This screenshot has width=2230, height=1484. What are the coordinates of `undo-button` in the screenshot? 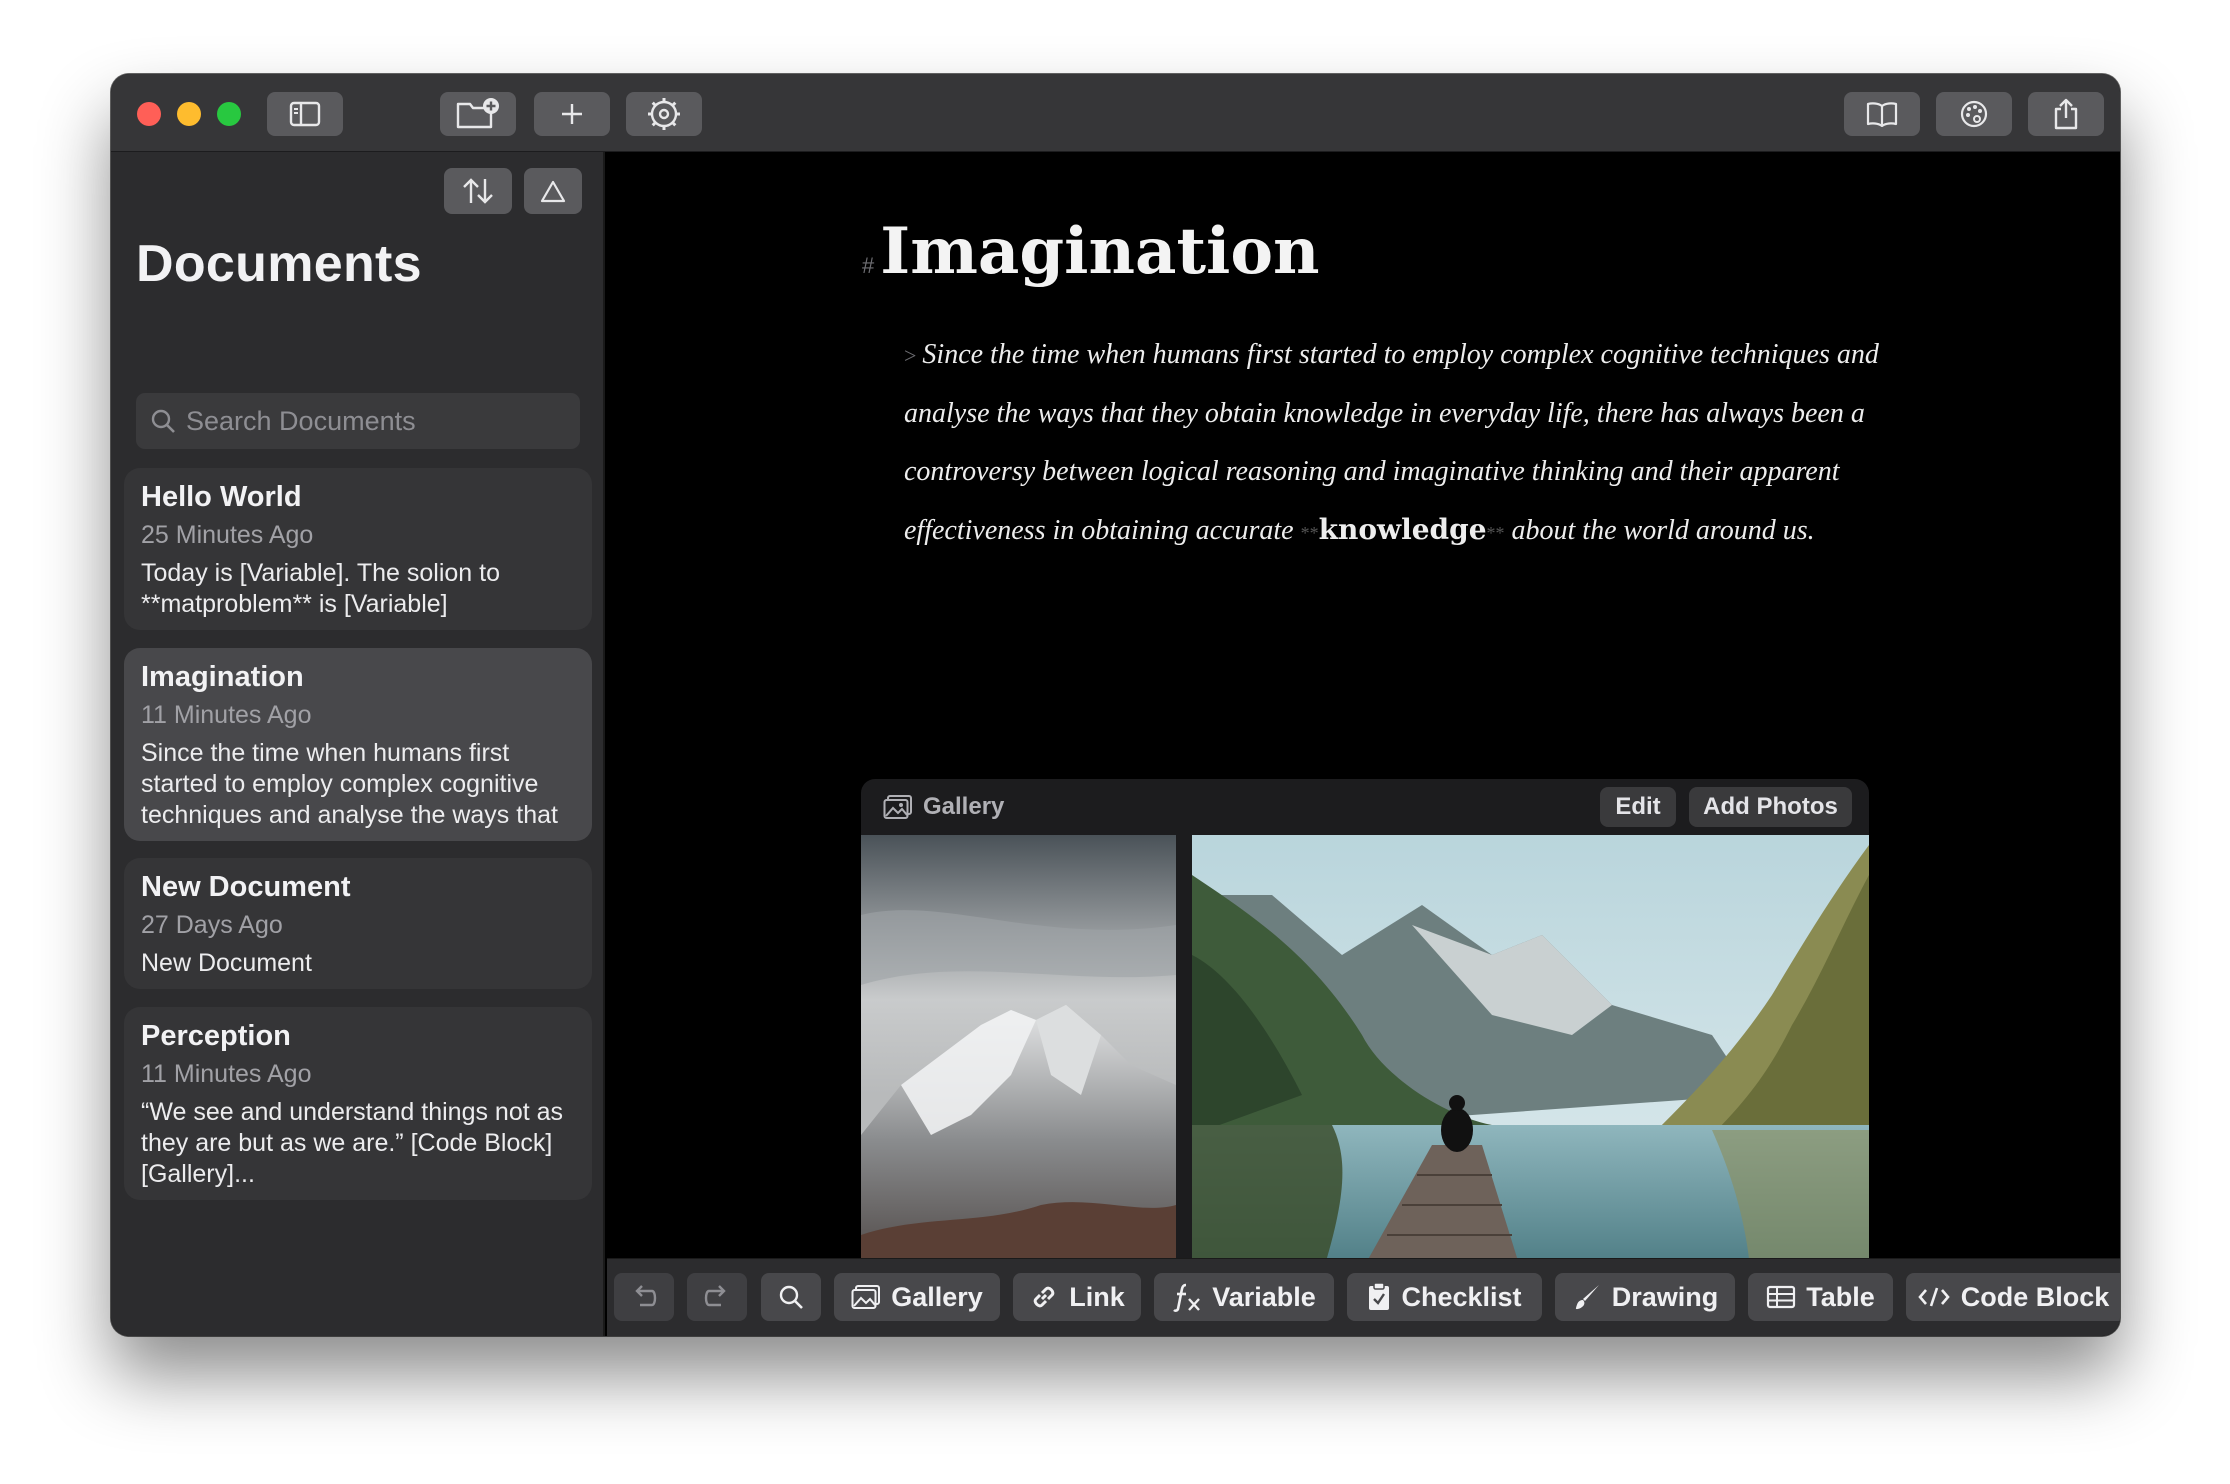 It's located at (644, 1297).